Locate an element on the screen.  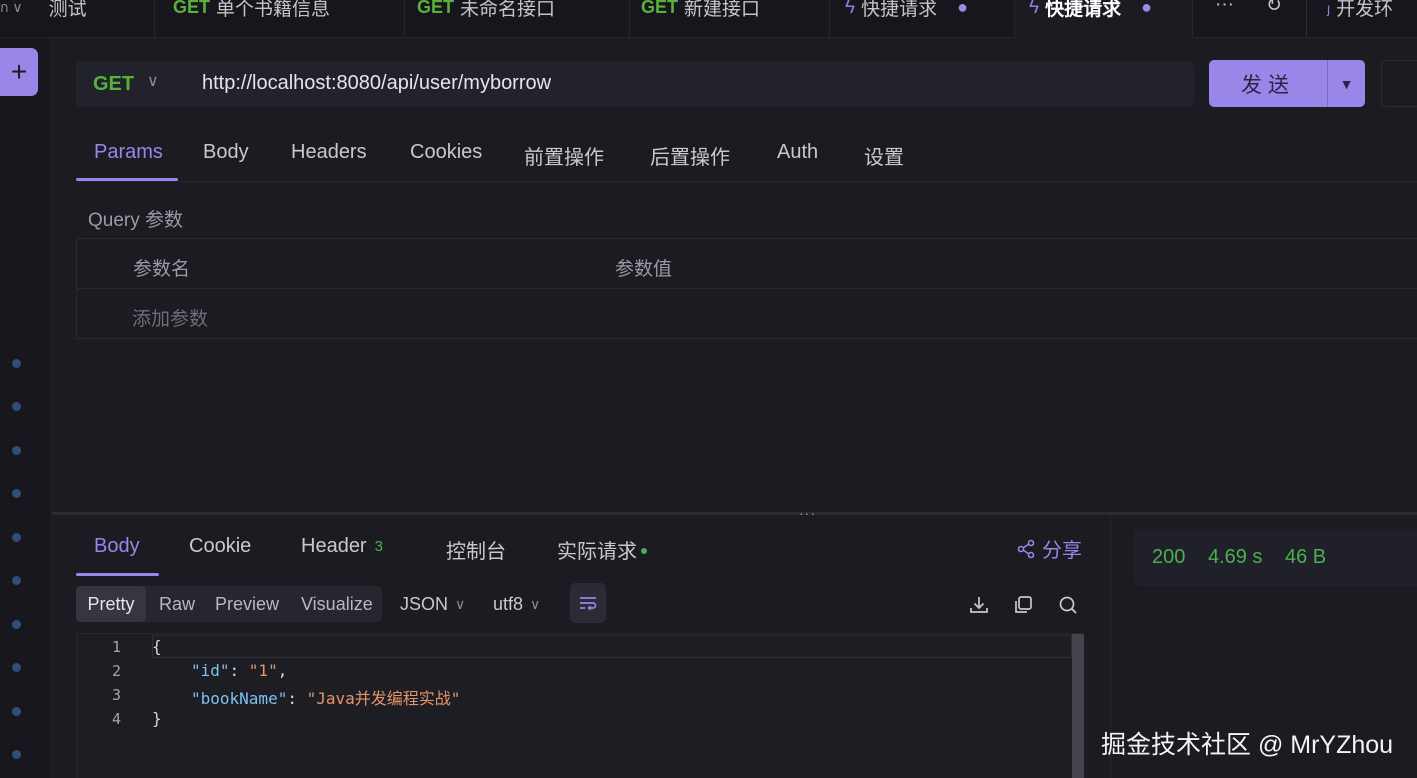
tab-response-header: Header 3 is located at coordinates (342, 546).